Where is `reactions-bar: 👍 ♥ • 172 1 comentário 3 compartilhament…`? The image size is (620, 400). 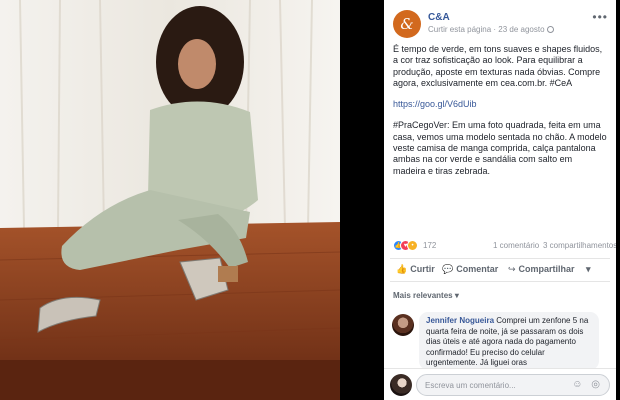 reactions-bar: 👍 ♥ • 172 1 comentário 3 compartilhament… is located at coordinates (504, 246).